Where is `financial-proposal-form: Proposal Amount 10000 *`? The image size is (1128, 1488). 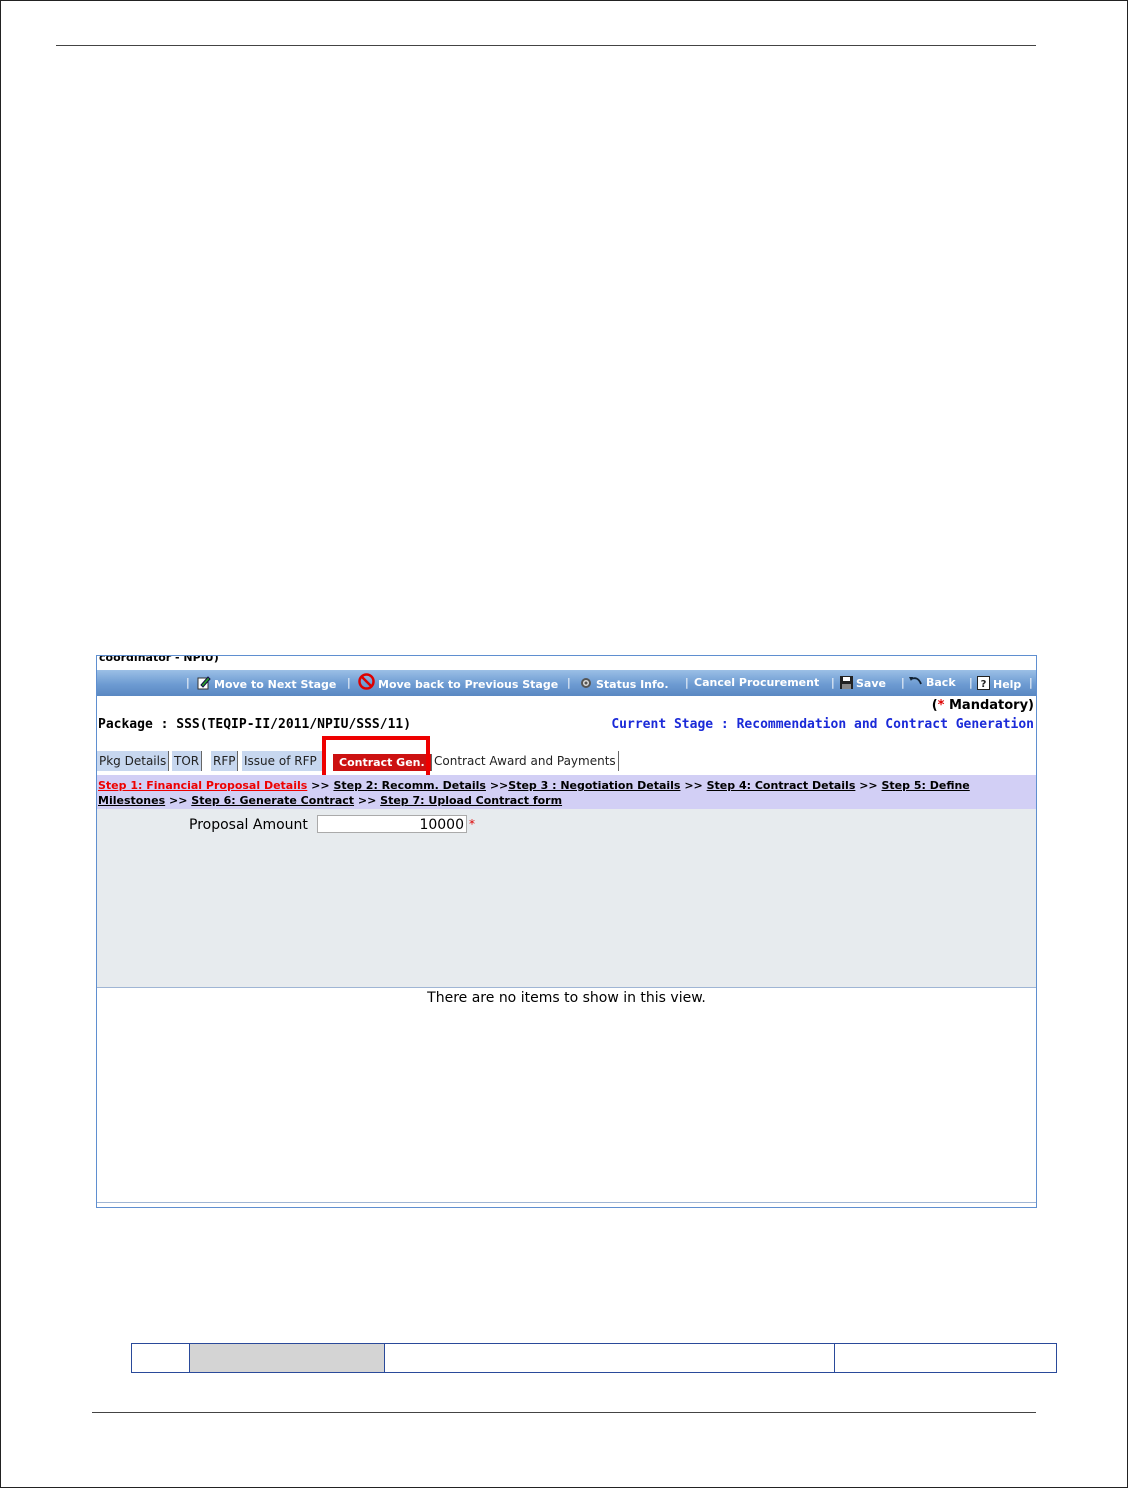 financial-proposal-form: Proposal Amount 10000 * is located at coordinates (566, 898).